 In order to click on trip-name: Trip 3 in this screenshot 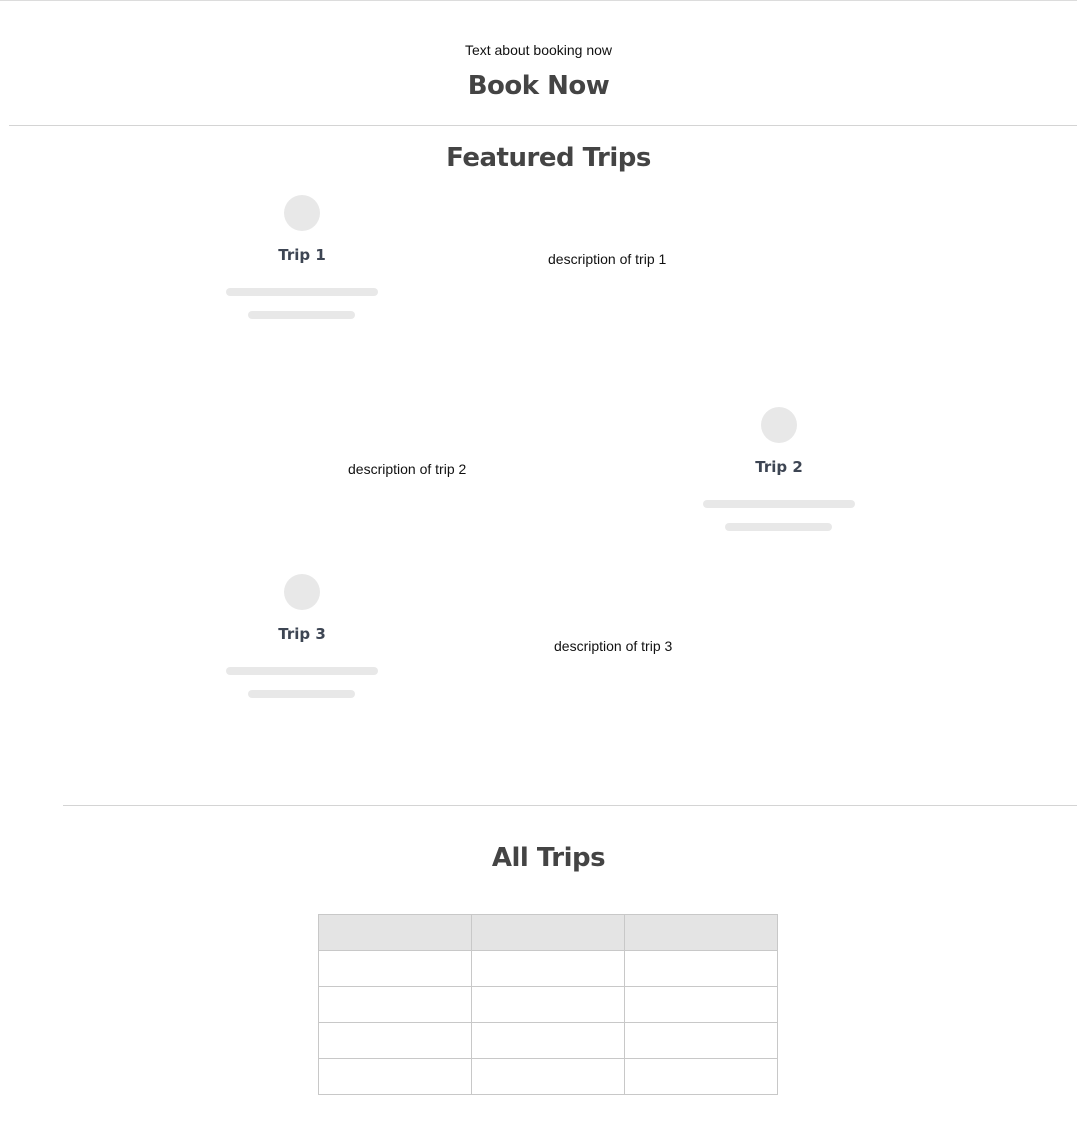, I will do `click(302, 634)`.